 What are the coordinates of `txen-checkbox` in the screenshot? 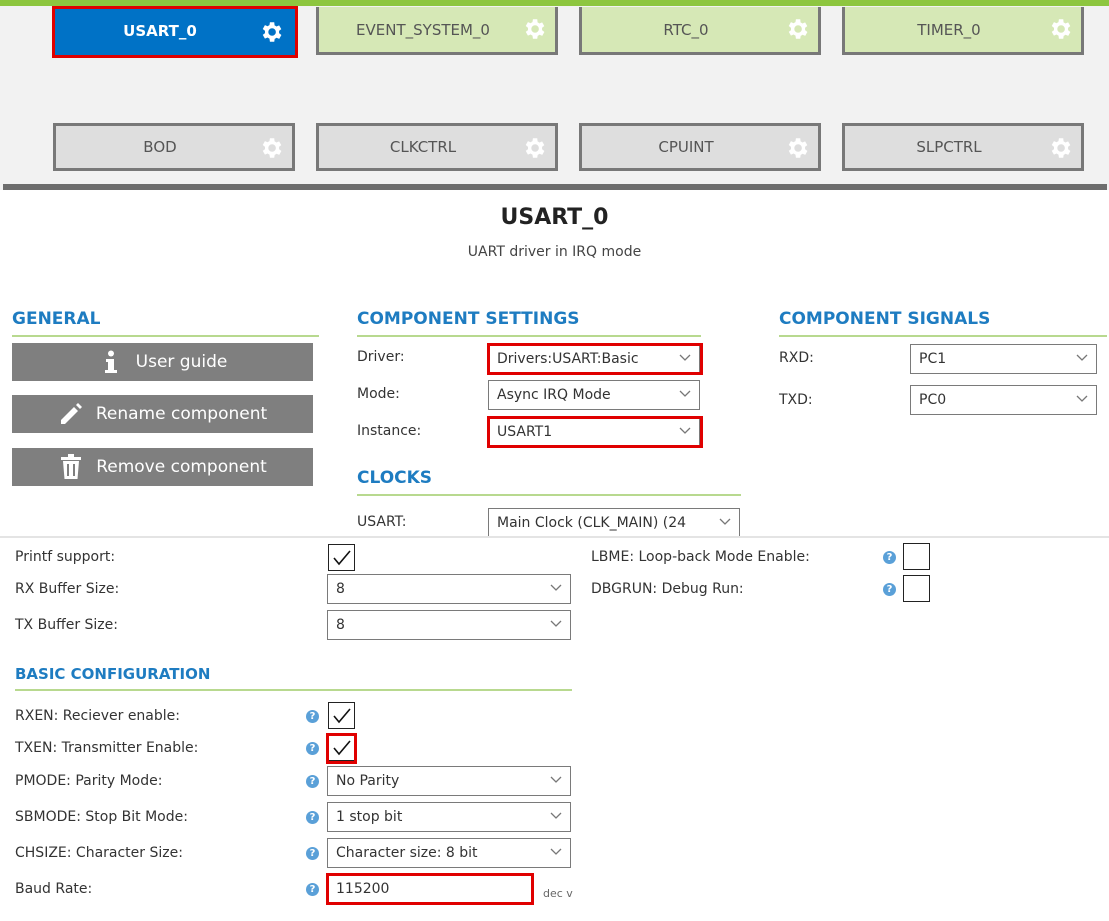 It's located at (341, 747).